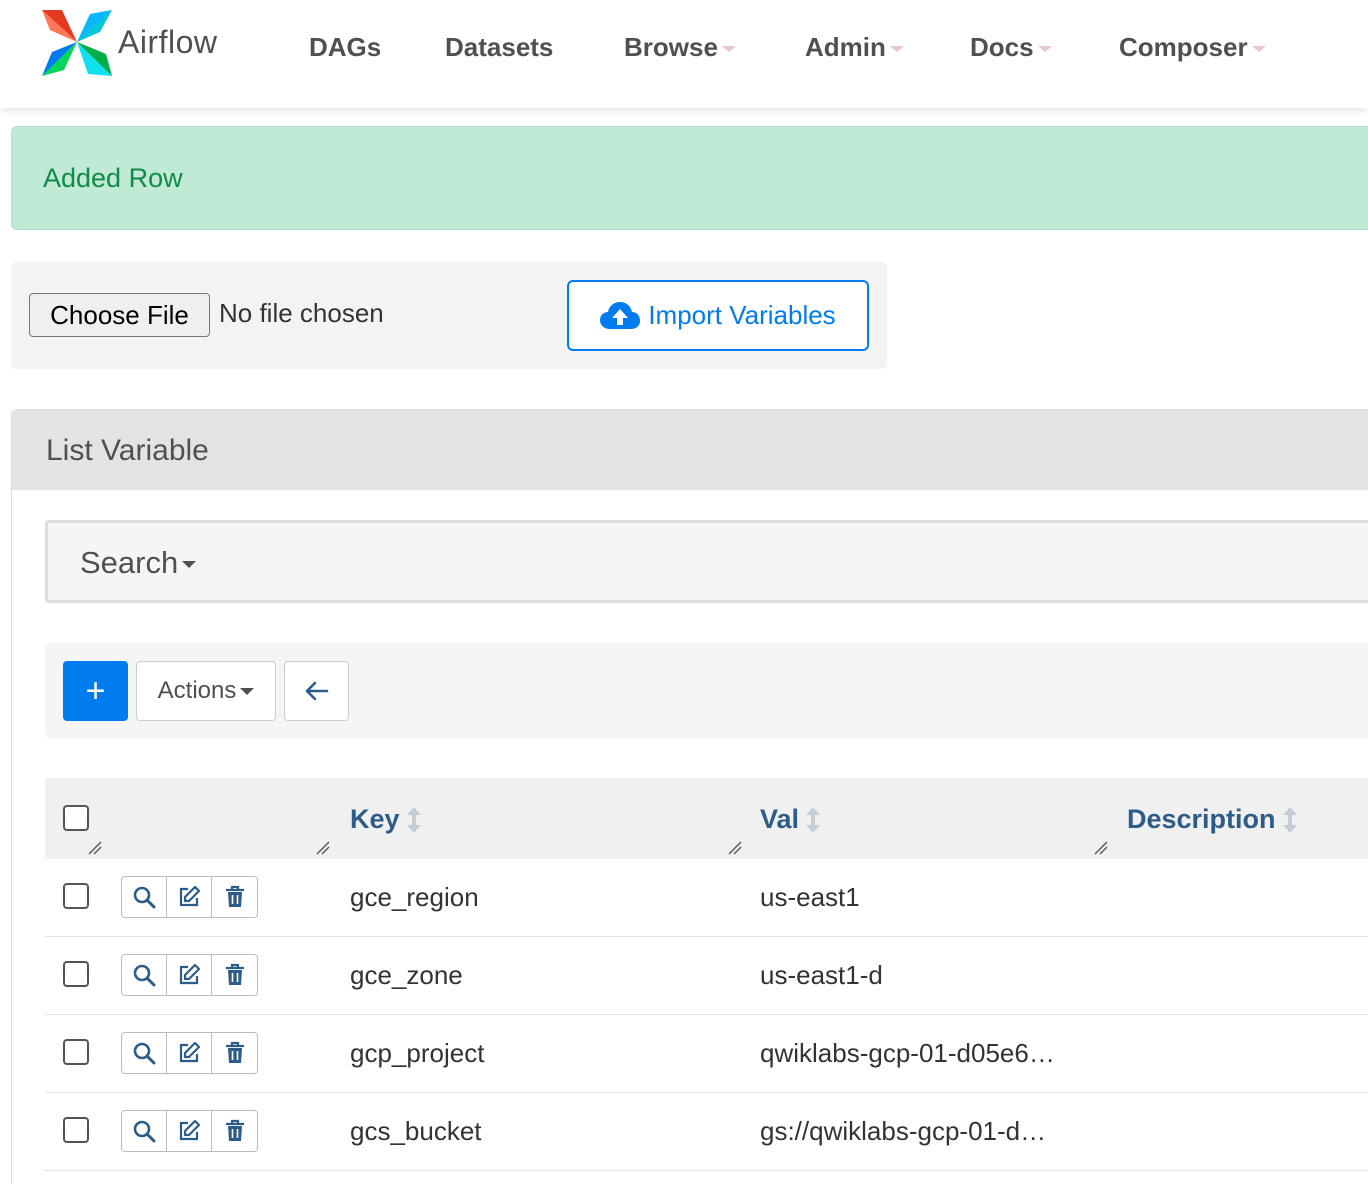 The width and height of the screenshot is (1368, 1184). Describe the element at coordinates (77, 43) in the screenshot. I see `airflow-pinwheel-icon` at that location.